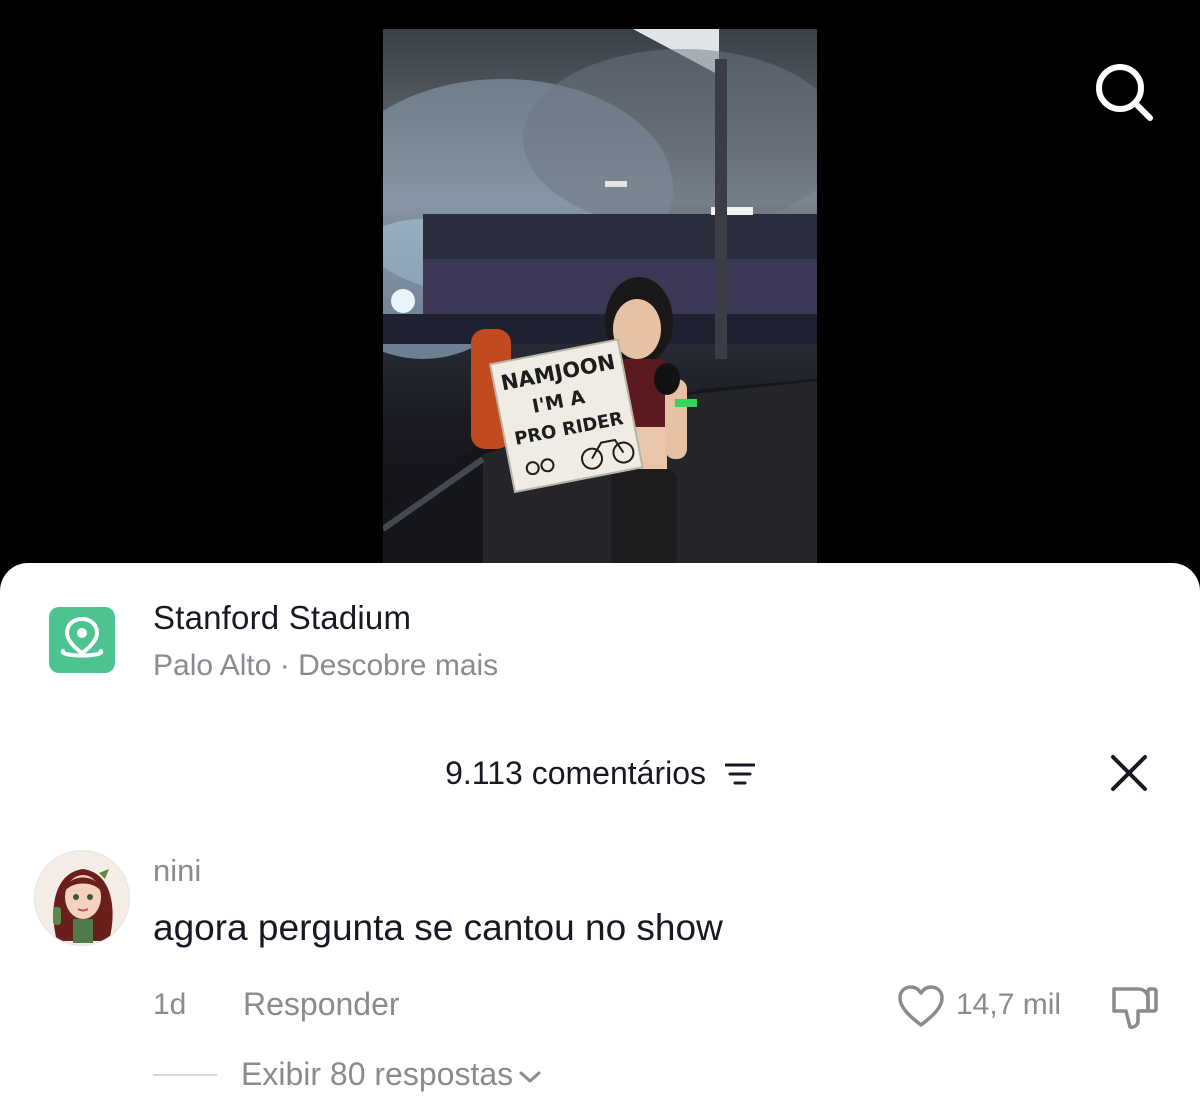  I want to click on comment-time: 1d, so click(170, 1004).